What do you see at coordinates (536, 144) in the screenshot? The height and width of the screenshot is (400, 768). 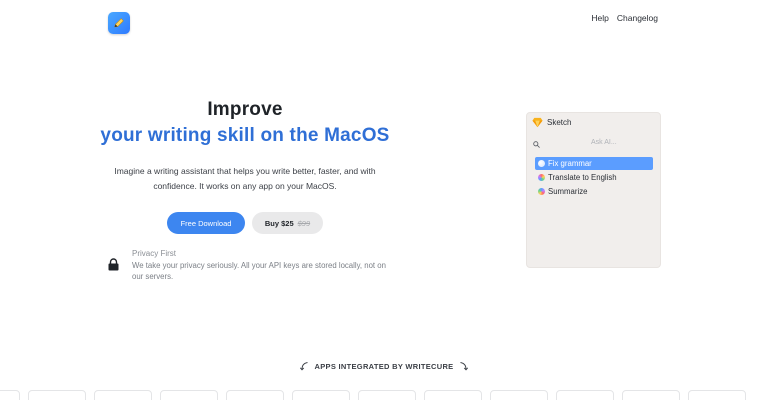 I see `search-icon` at bounding box center [536, 144].